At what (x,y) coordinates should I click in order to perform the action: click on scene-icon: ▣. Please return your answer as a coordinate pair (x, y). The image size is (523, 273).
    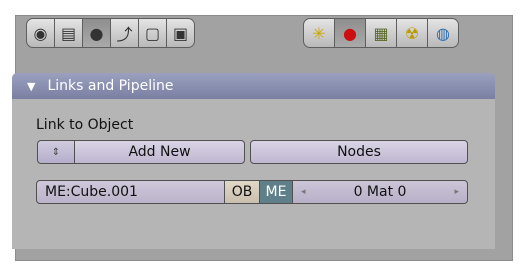
    Looking at the image, I should click on (180, 33).